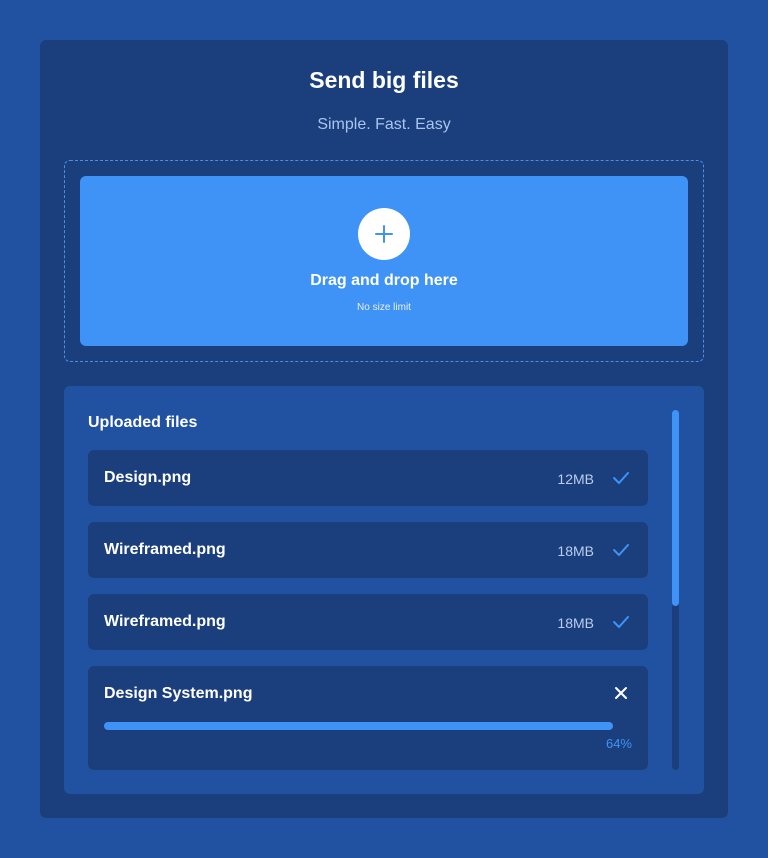 This screenshot has height=858, width=768. Describe the element at coordinates (575, 479) in the screenshot. I see `file-size: 12MB` at that location.